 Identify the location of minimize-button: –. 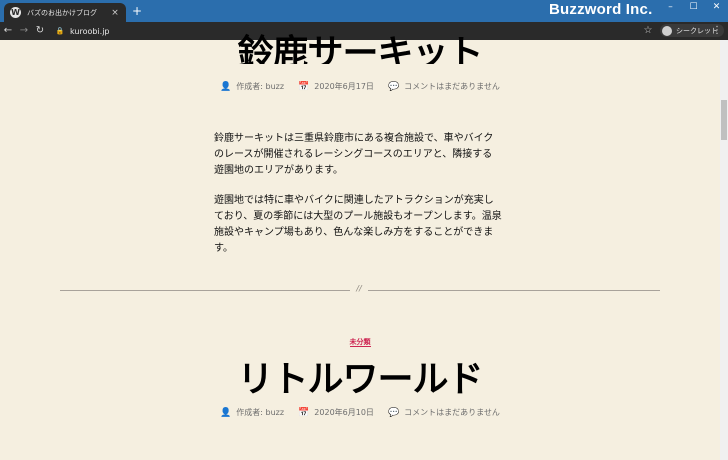
(670, 7).